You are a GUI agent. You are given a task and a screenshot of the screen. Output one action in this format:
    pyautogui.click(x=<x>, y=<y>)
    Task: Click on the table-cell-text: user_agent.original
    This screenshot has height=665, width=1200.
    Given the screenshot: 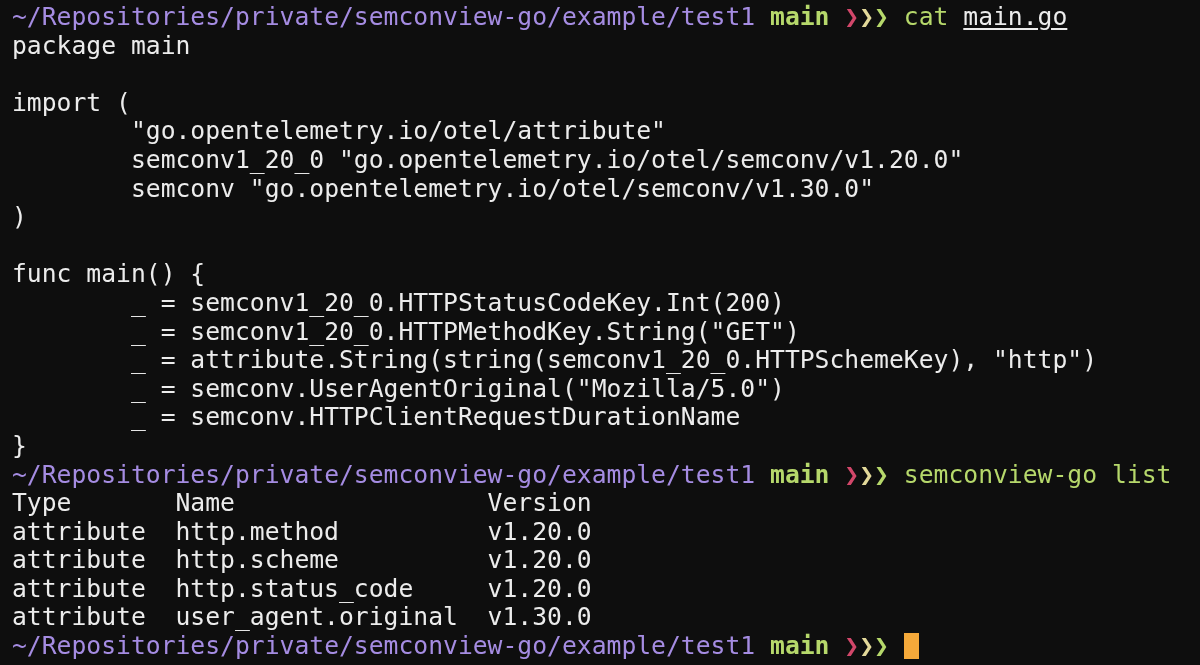 What is the action you would take?
    pyautogui.click(x=317, y=618)
    